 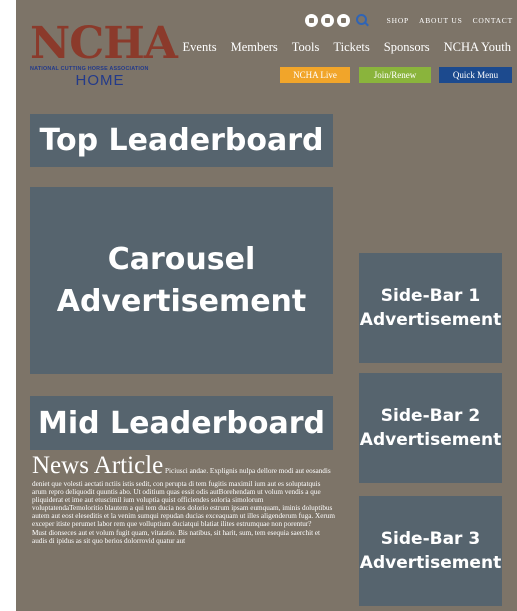 I want to click on carousel-label-line2: Advertisement, so click(x=181, y=301).